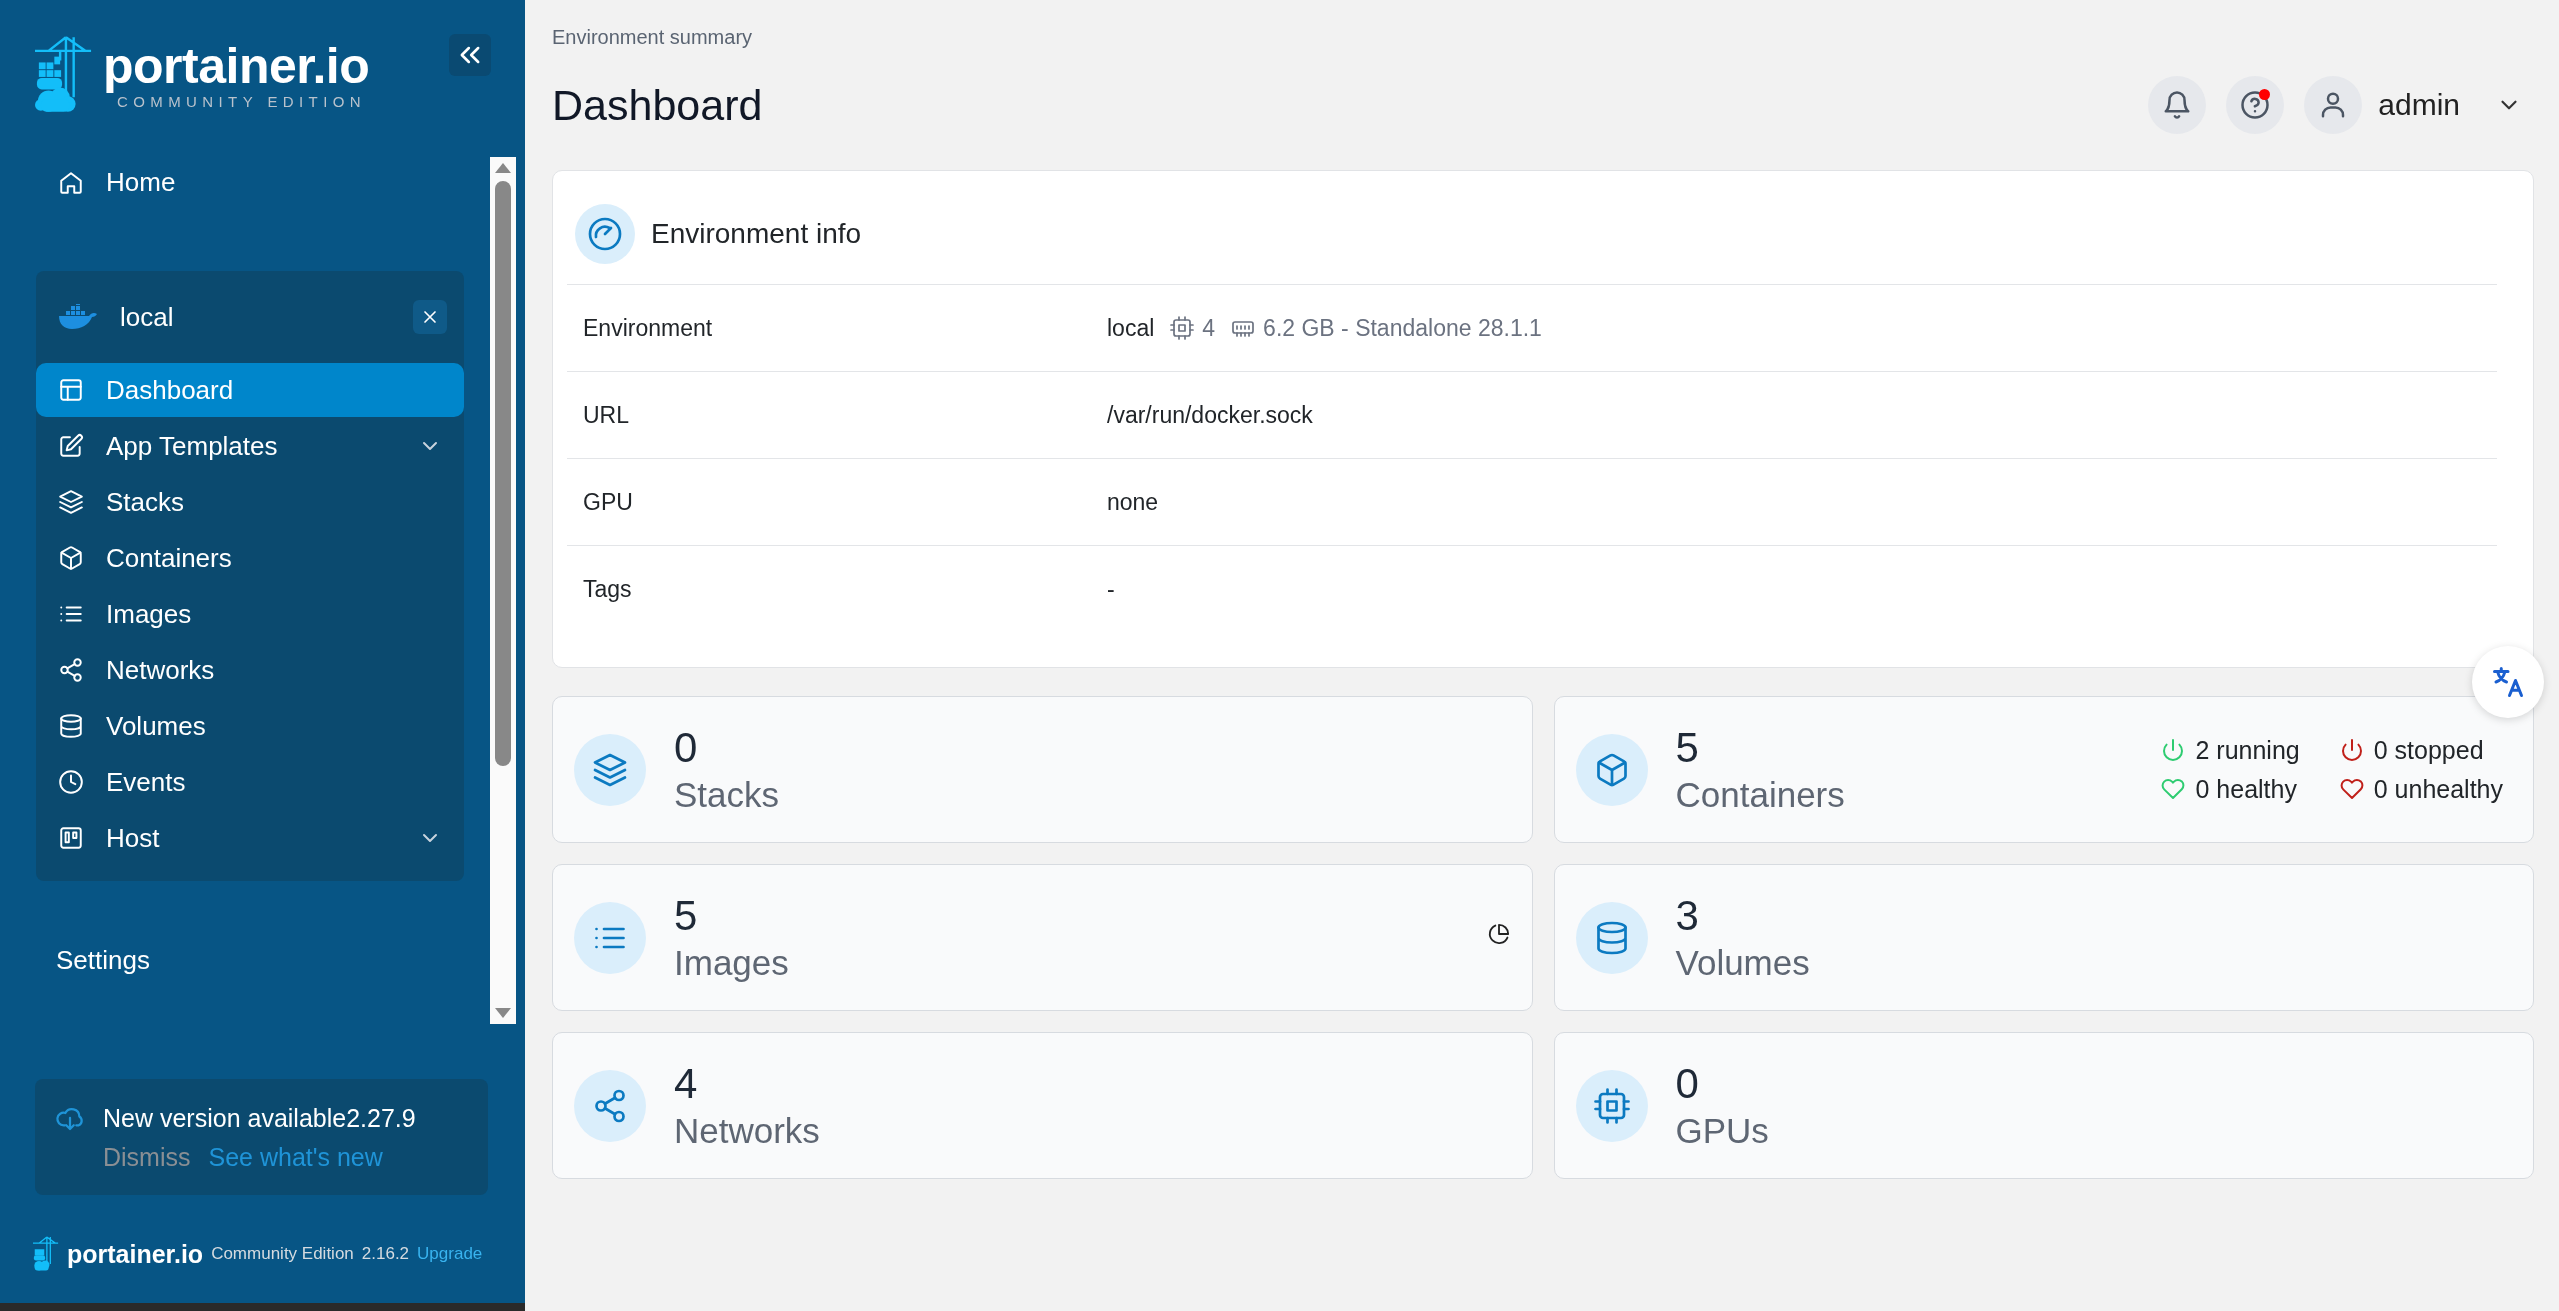 This screenshot has height=1311, width=2559. Describe the element at coordinates (606, 415) in the screenshot. I see `info-label: URL` at that location.